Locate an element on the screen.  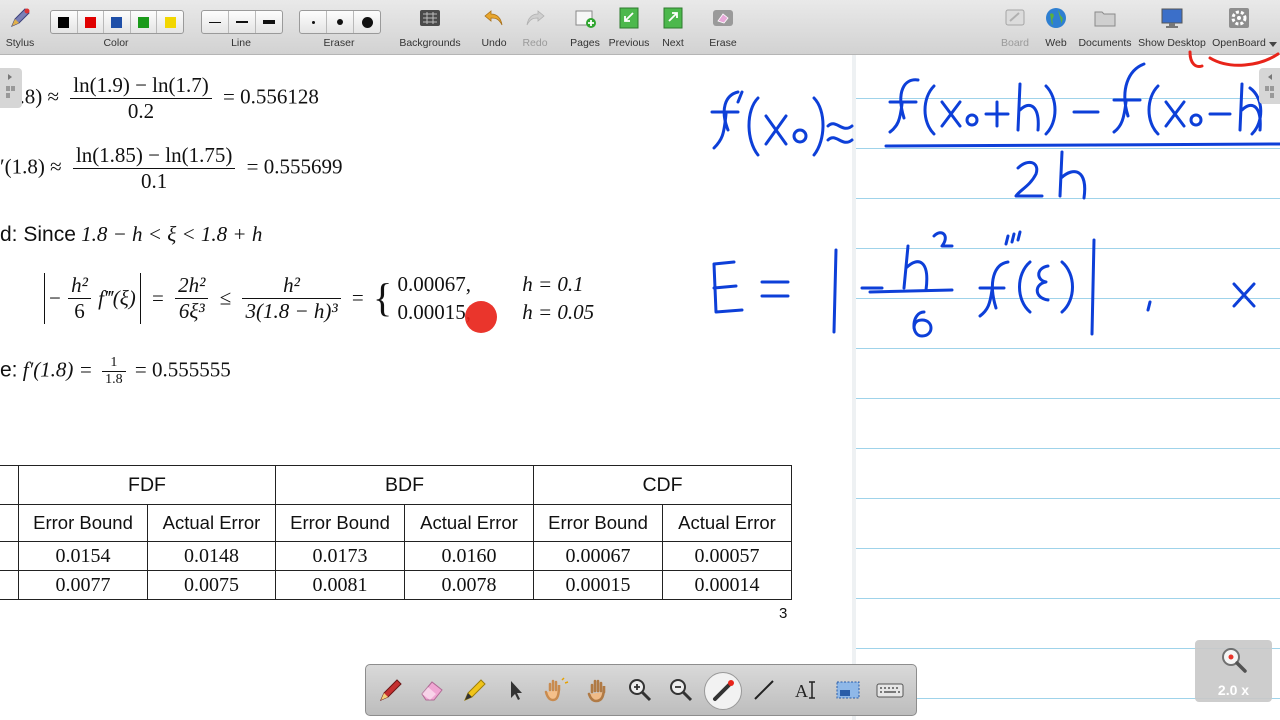
stylus-palette: A is located at coordinates (641, 690).